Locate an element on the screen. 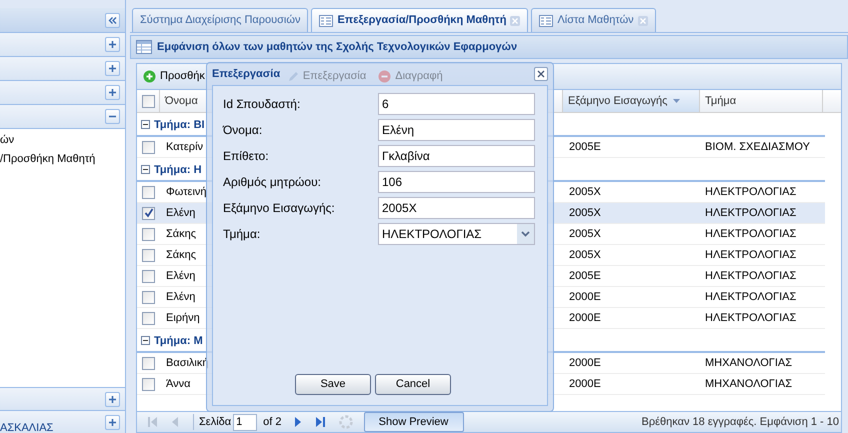 This screenshot has width=848, height=433. field-label: Όνομα: is located at coordinates (243, 130).